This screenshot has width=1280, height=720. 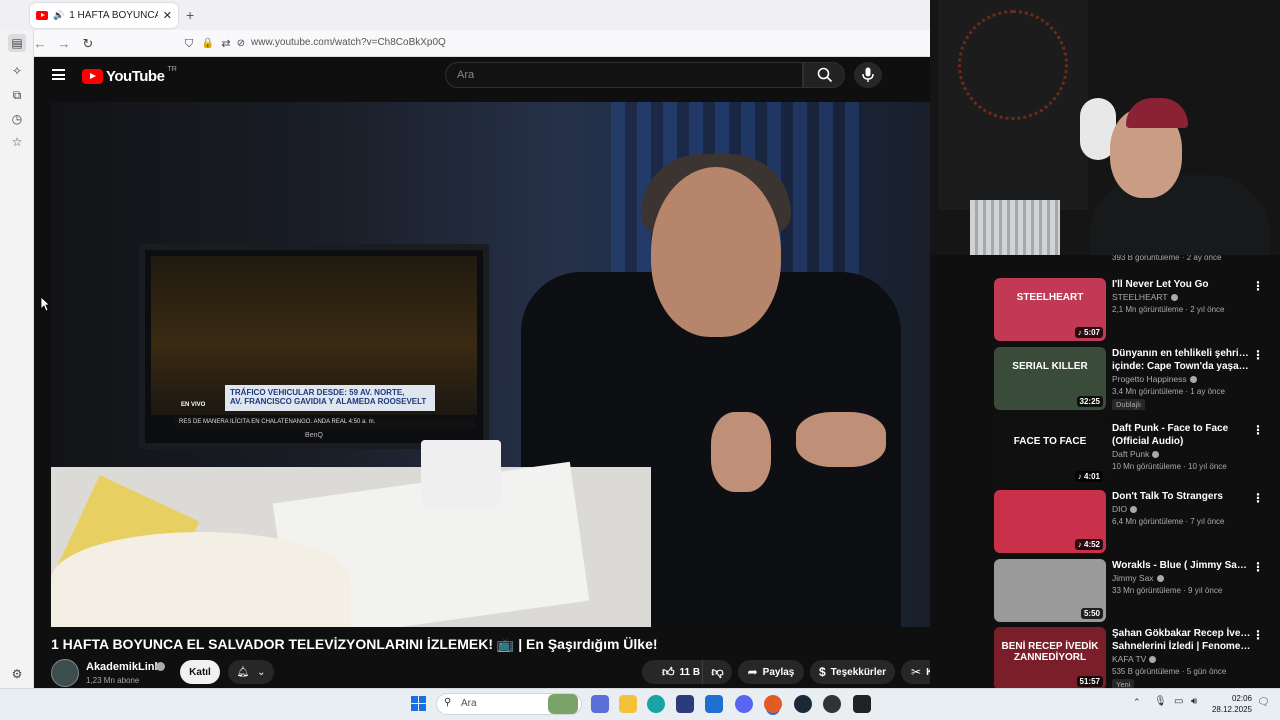 I want to click on blocked-media-icon: ⊘, so click(x=241, y=44).